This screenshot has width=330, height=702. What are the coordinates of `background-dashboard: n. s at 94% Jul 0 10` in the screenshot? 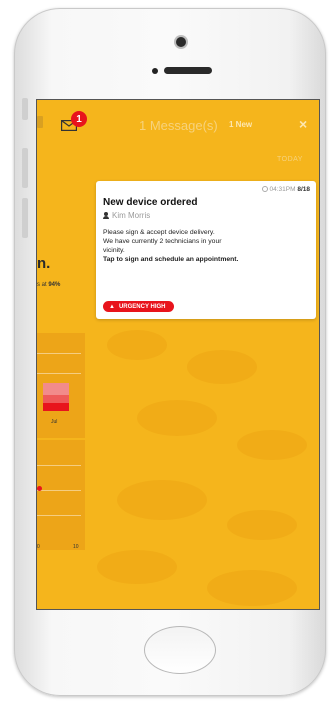 It's located at (67, 354).